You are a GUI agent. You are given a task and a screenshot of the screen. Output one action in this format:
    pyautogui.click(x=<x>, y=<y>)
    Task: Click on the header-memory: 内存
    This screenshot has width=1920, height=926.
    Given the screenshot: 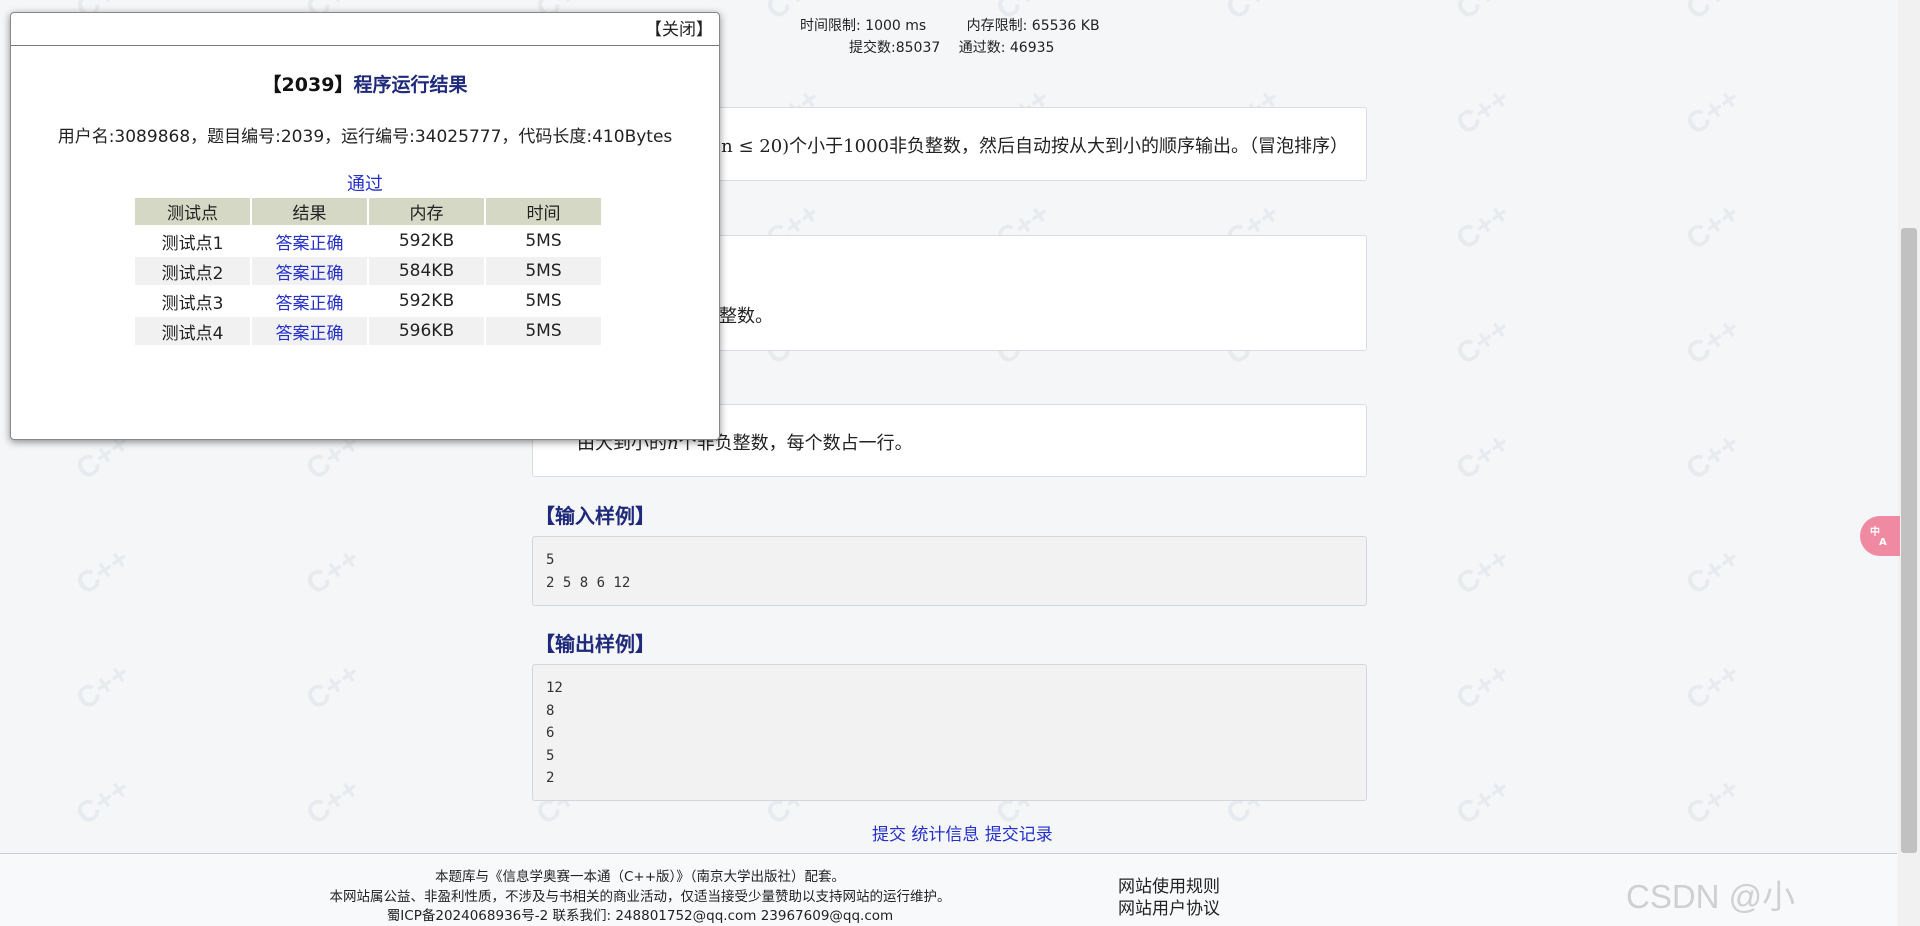 What is the action you would take?
    pyautogui.click(x=426, y=211)
    